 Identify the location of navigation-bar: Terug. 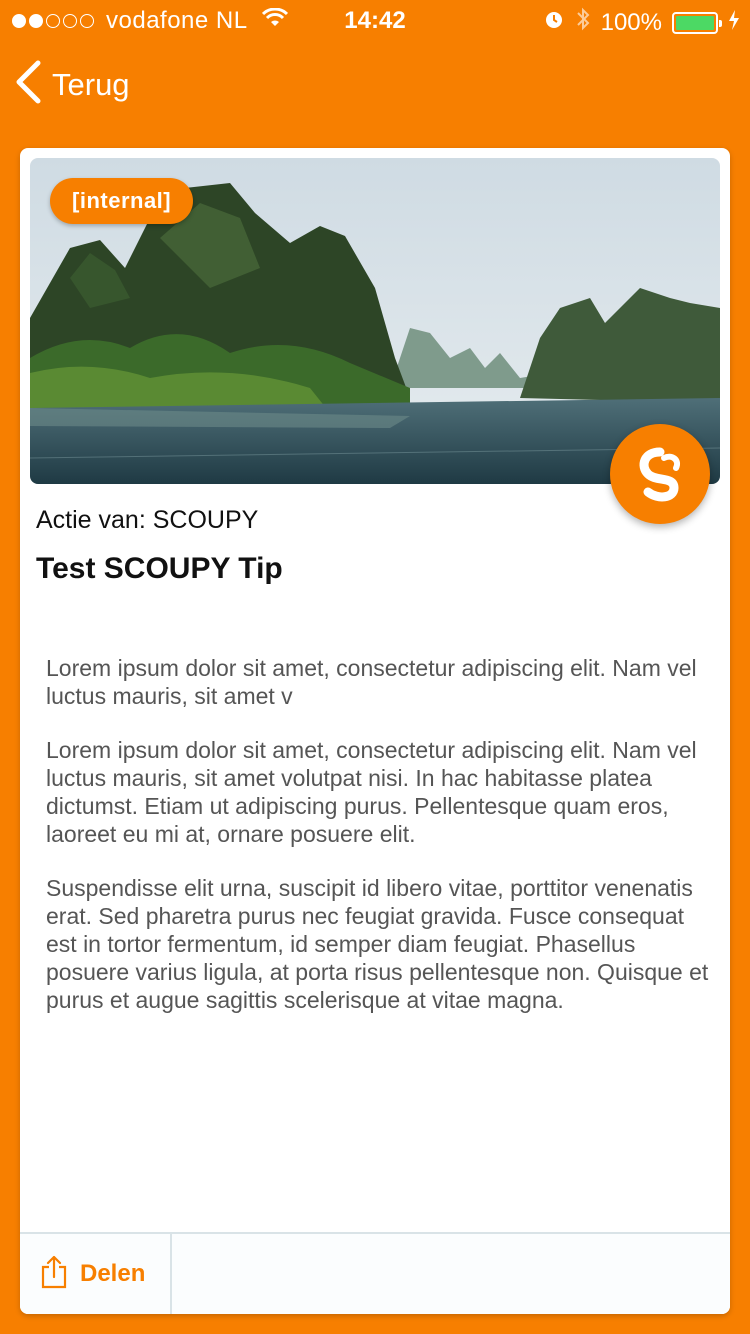
(375, 85).